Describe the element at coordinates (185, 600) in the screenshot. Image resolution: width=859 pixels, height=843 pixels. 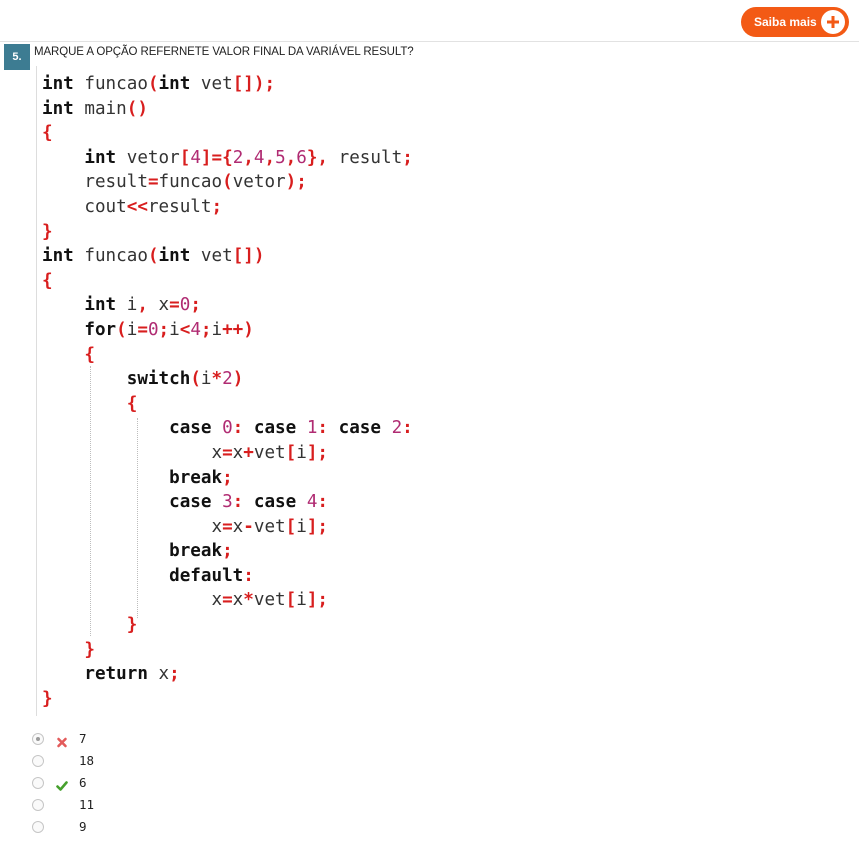
I see `code-line: x=x*vet[i];` at that location.